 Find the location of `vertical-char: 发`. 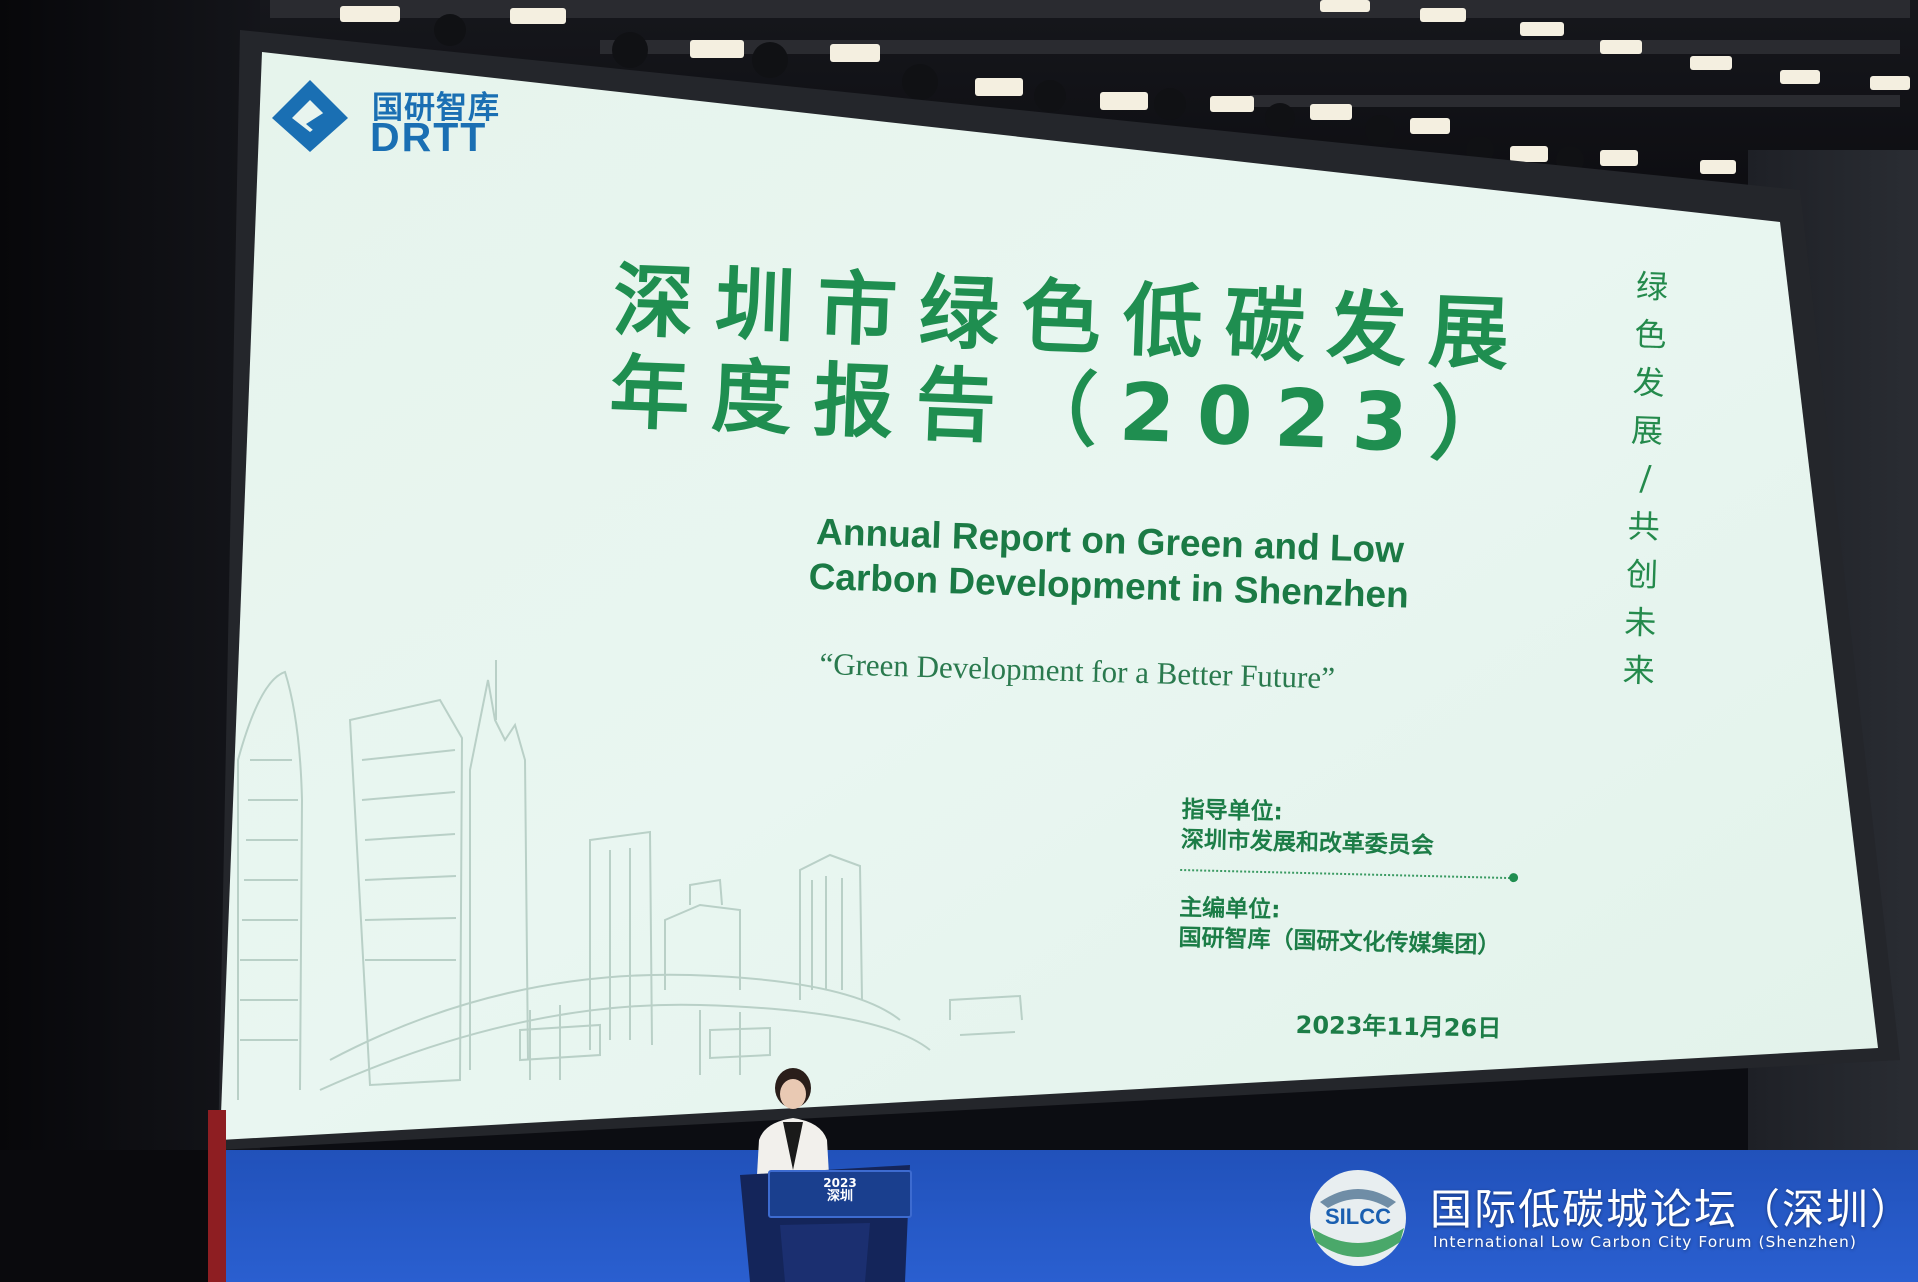

vertical-char: 发 is located at coordinates (1649, 383).